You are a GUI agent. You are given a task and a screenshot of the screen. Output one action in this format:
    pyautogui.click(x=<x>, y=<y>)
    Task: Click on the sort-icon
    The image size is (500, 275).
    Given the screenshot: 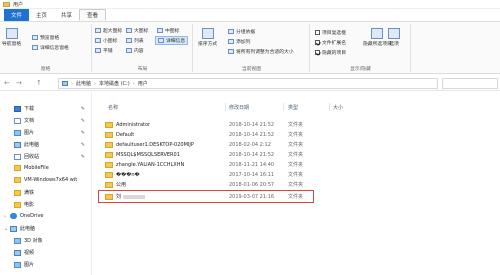 What is the action you would take?
    pyautogui.click(x=207, y=33)
    